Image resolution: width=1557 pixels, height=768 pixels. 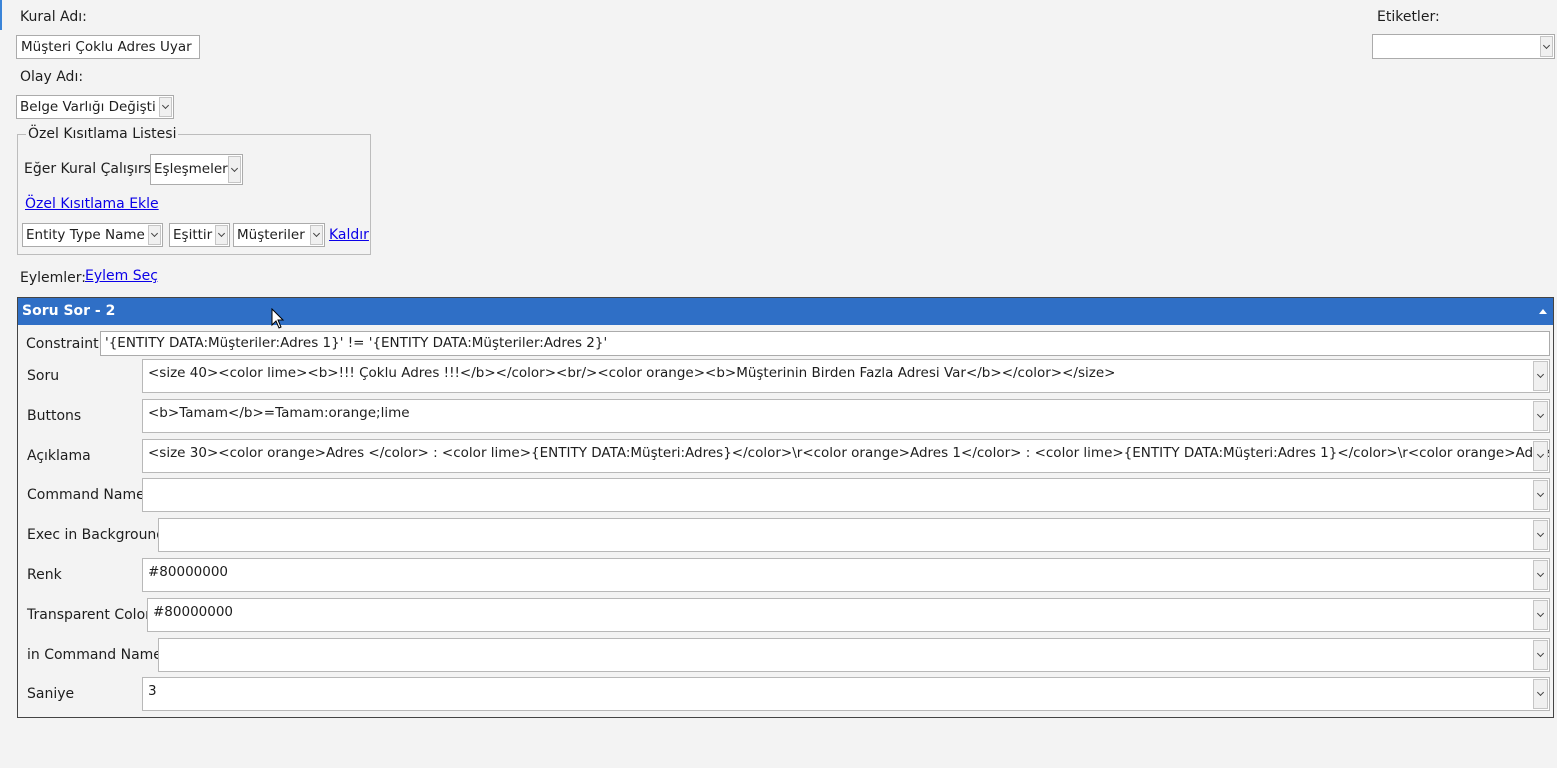 What do you see at coordinates (53, 278) in the screenshot?
I see `actions-label: Eylemler:` at bounding box center [53, 278].